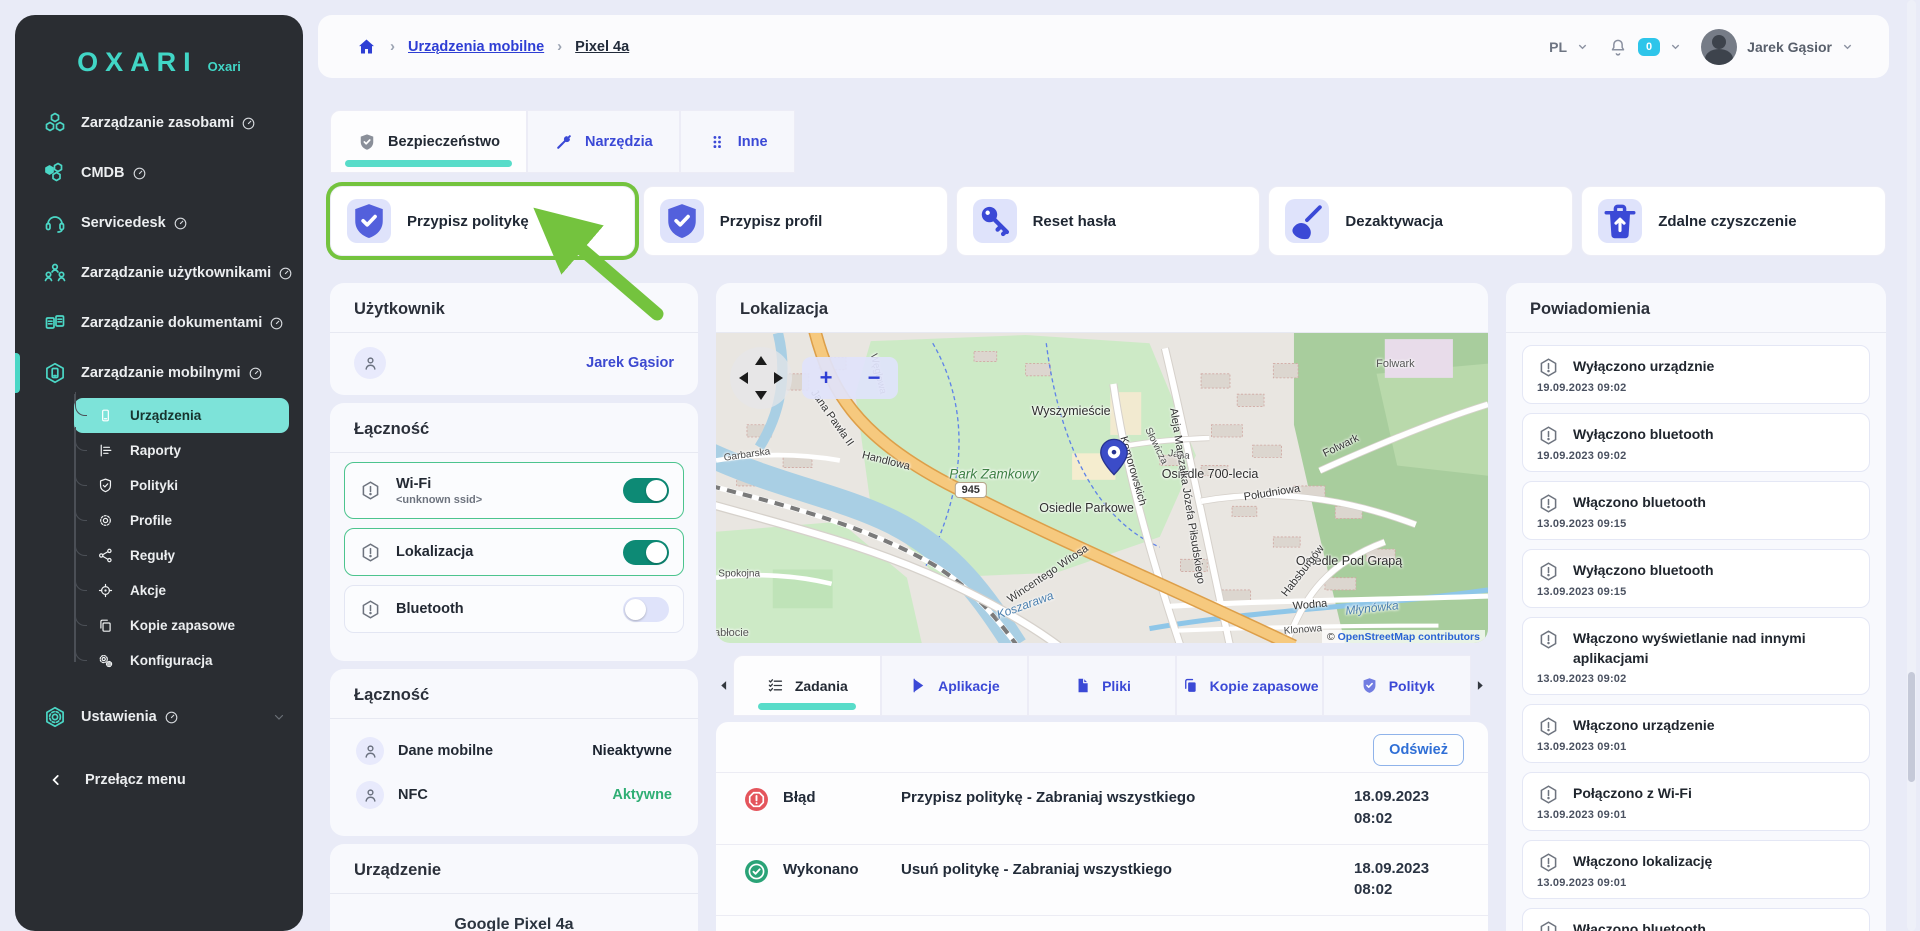 The image size is (1920, 931). What do you see at coordinates (761, 360) in the screenshot?
I see `pan-up-icon` at bounding box center [761, 360].